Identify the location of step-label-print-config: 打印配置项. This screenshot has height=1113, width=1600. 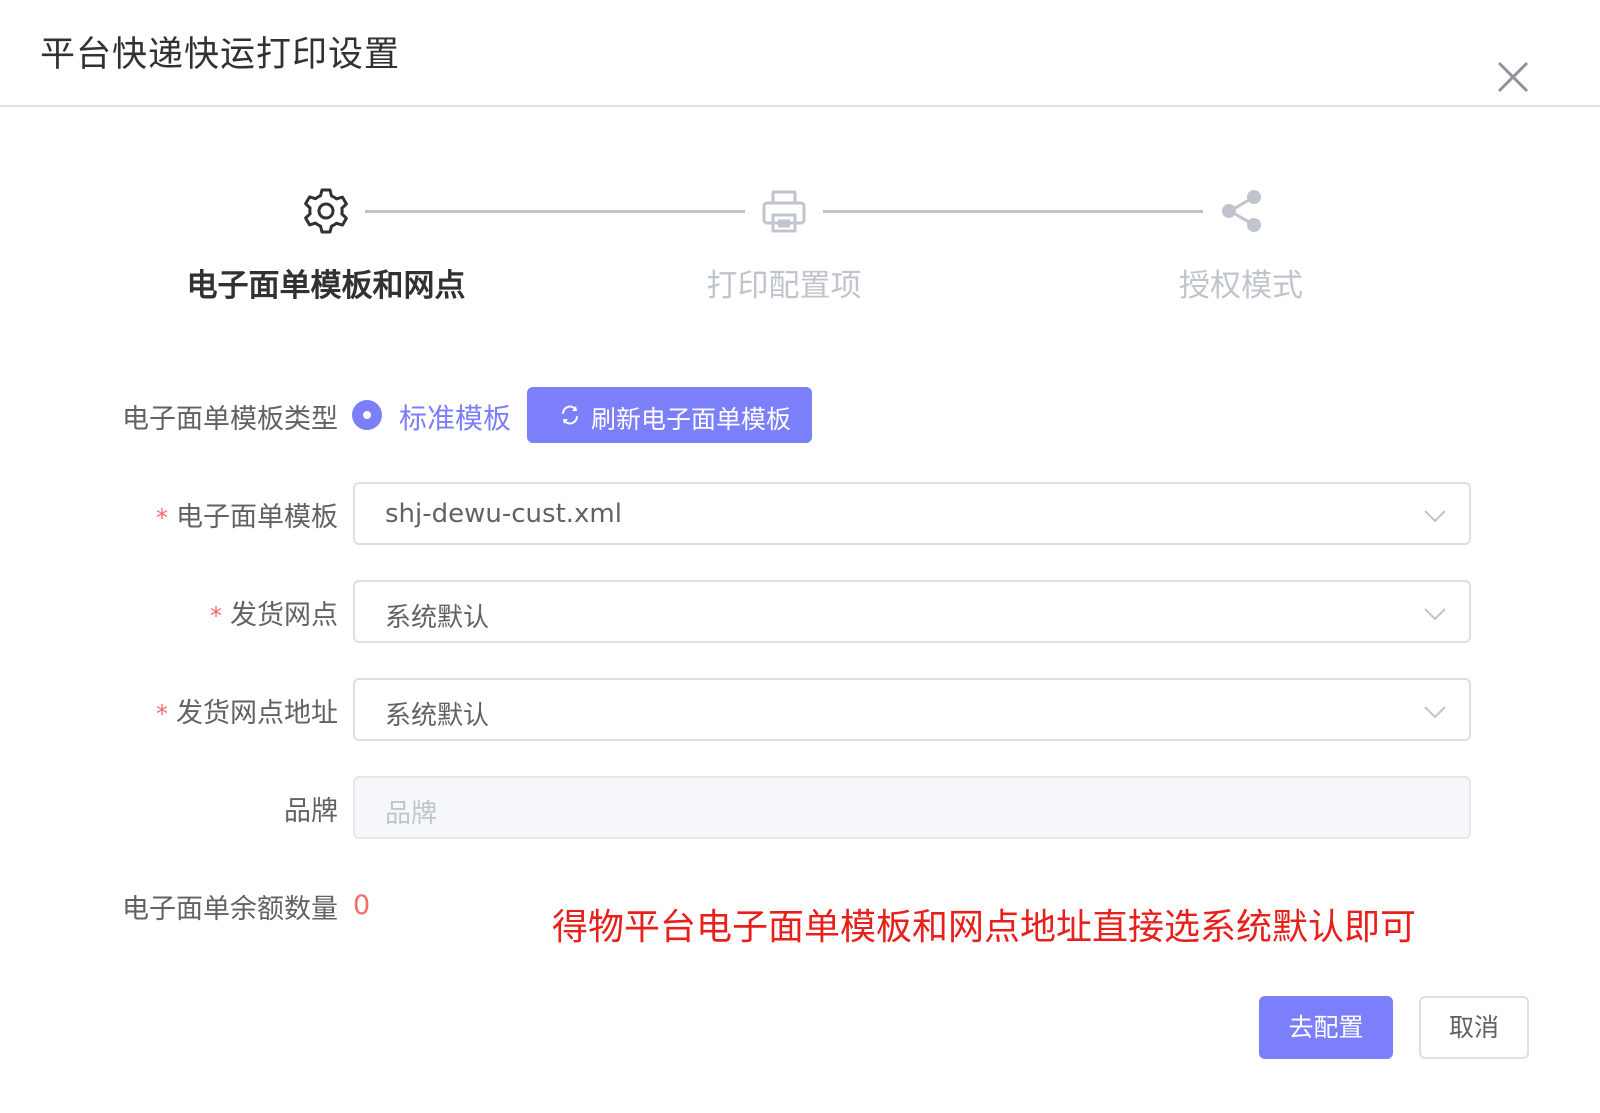
(784, 286).